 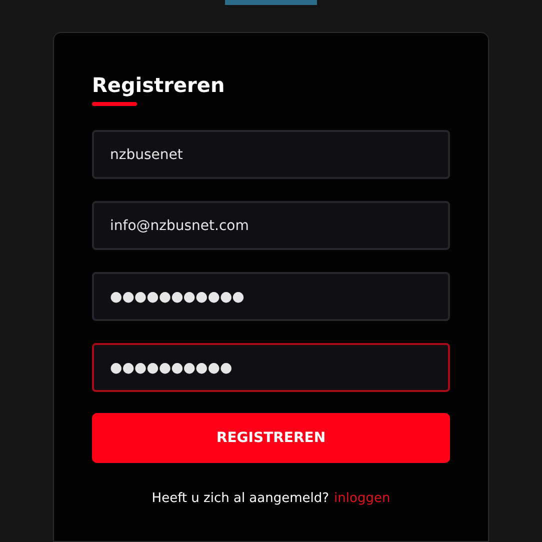 What do you see at coordinates (271, 438) in the screenshot?
I see `register-button: REGISTREREN` at bounding box center [271, 438].